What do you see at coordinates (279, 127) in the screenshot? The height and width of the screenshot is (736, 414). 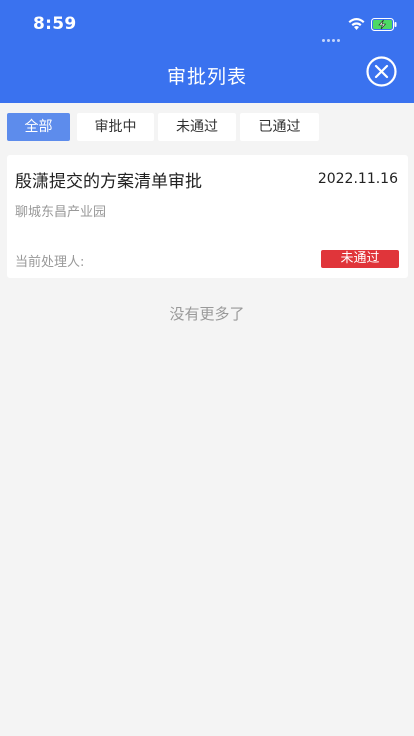 I see `tab-approved: 已通过` at bounding box center [279, 127].